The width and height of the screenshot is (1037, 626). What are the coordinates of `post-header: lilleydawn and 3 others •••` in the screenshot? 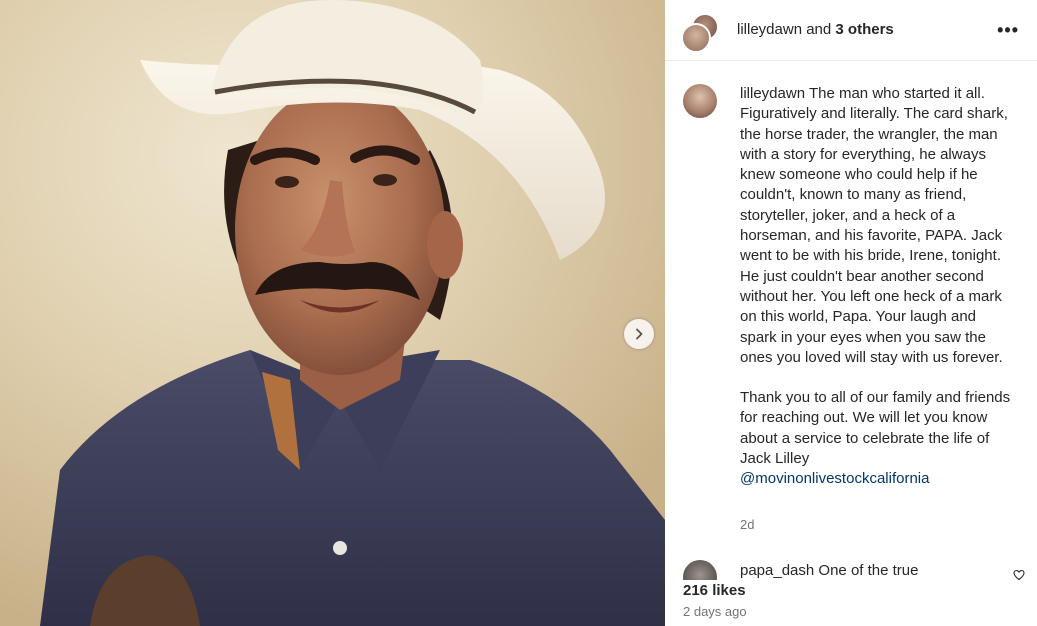 It's located at (851, 30).